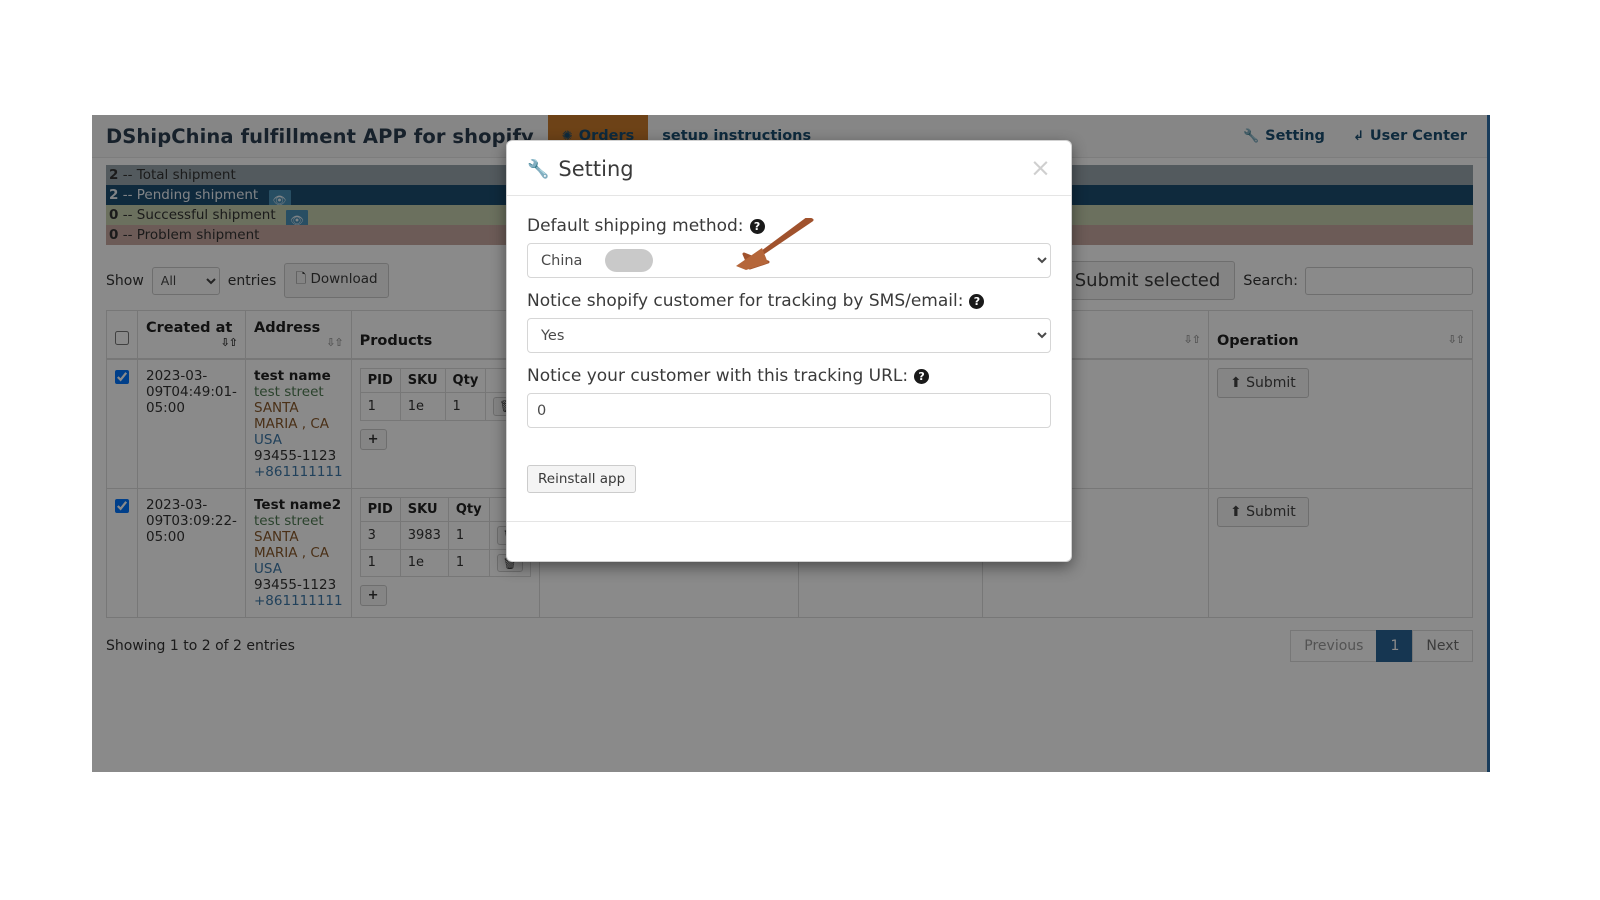 The width and height of the screenshot is (1600, 900). What do you see at coordinates (1284, 136) in the screenshot?
I see `nav-item-setting: 🔧 Setting` at bounding box center [1284, 136].